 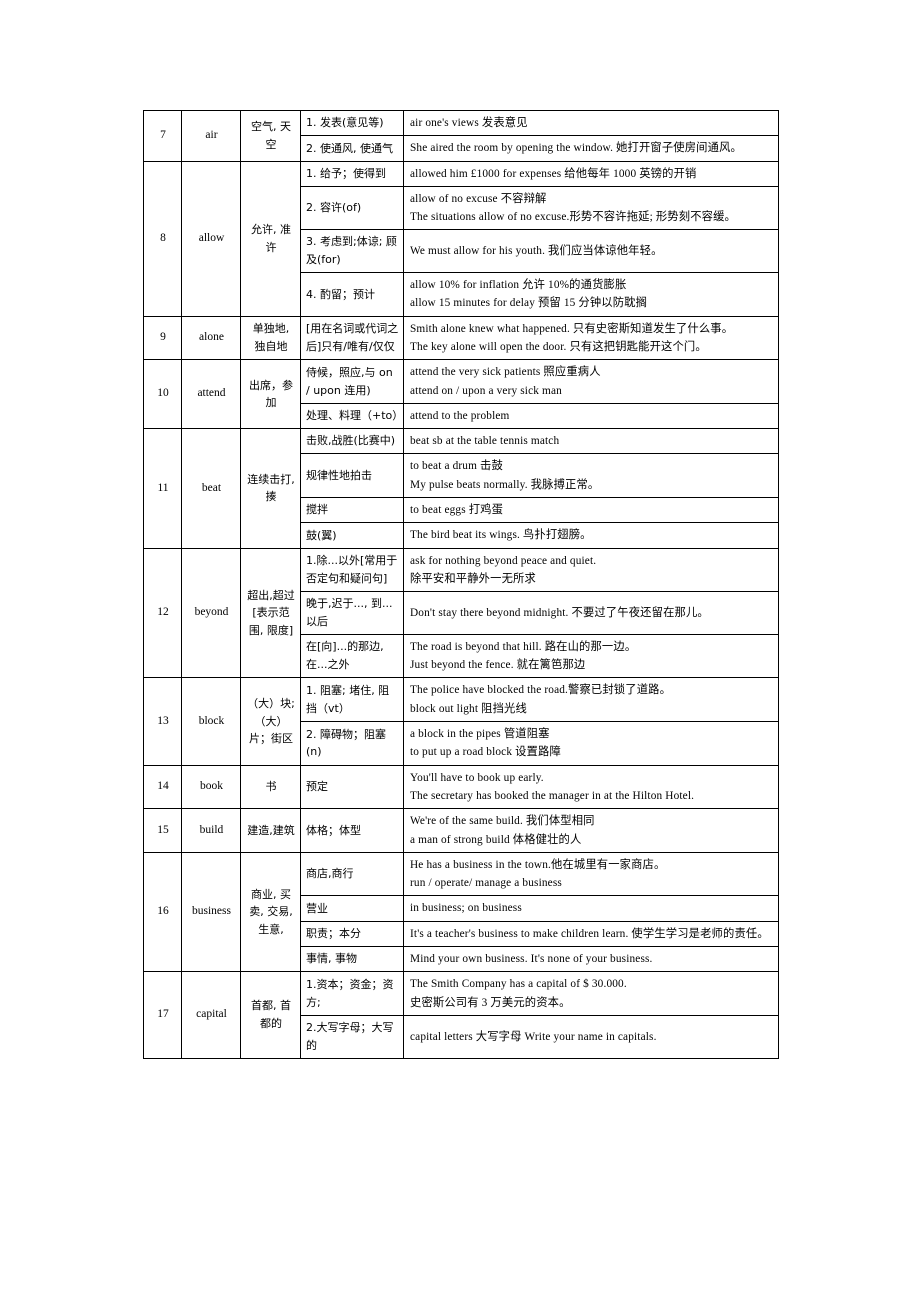 I want to click on sense-definition: 营业, so click(x=352, y=908).